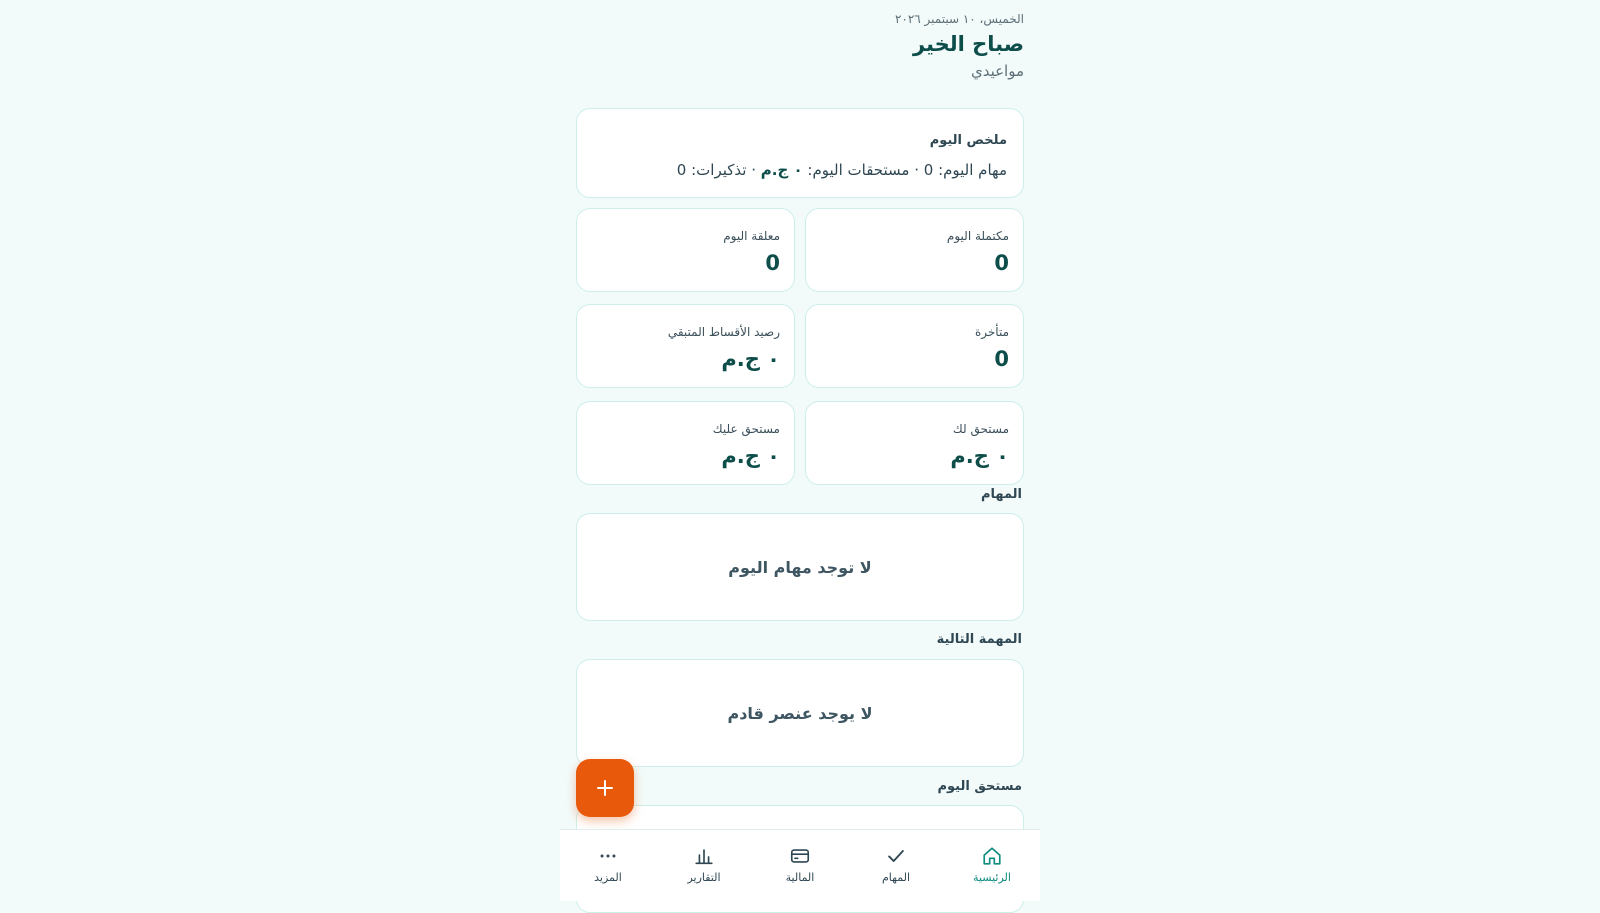  I want to click on nav-label: المهام, so click(896, 877).